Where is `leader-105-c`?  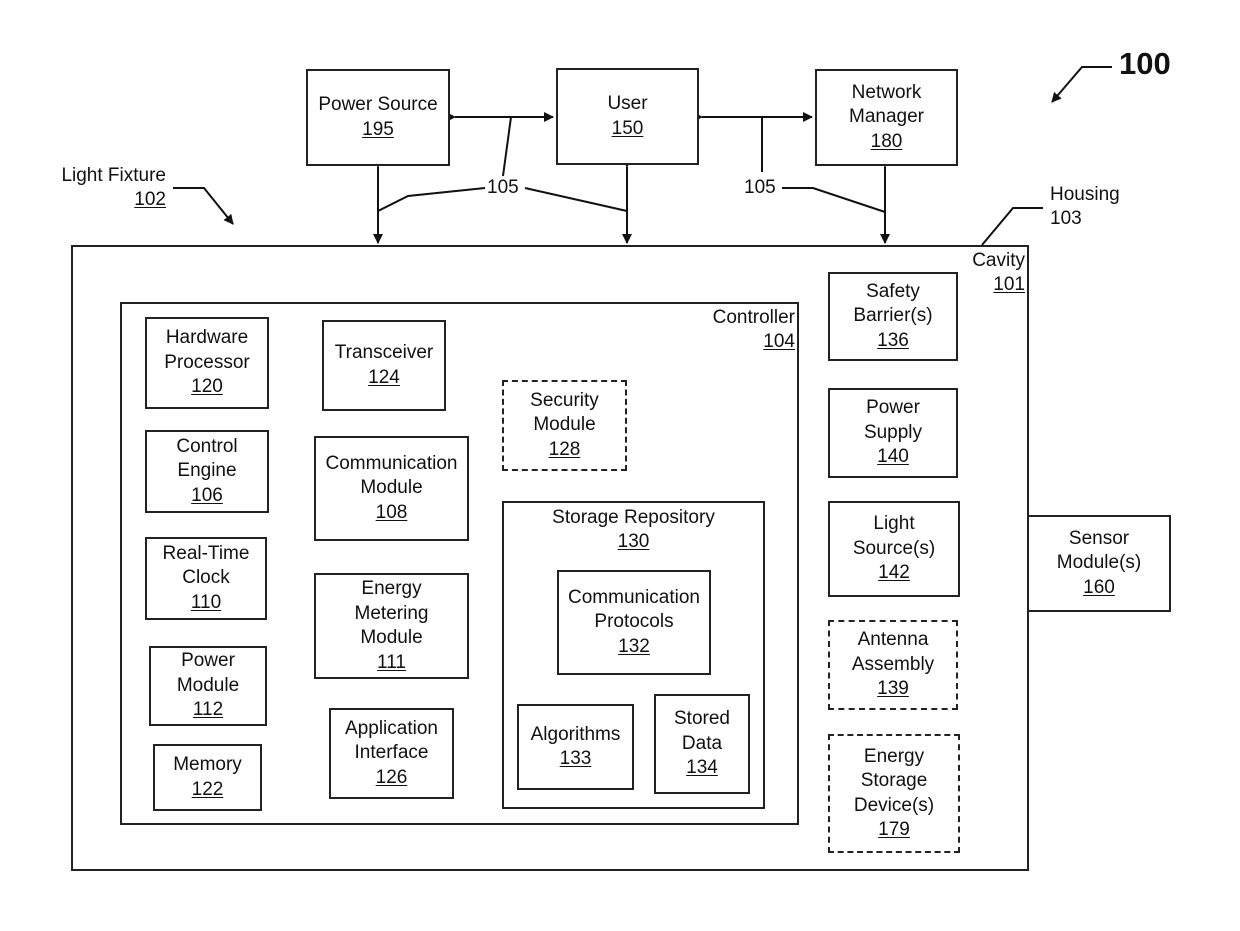
leader-105-c is located at coordinates (576, 199).